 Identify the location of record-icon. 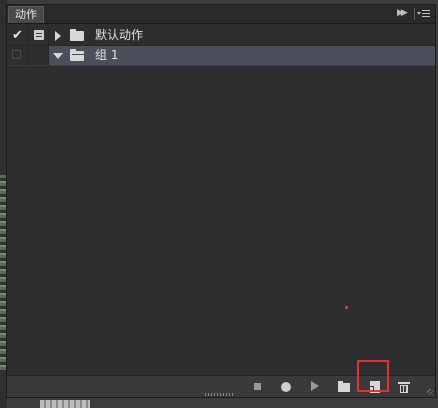
(286, 387).